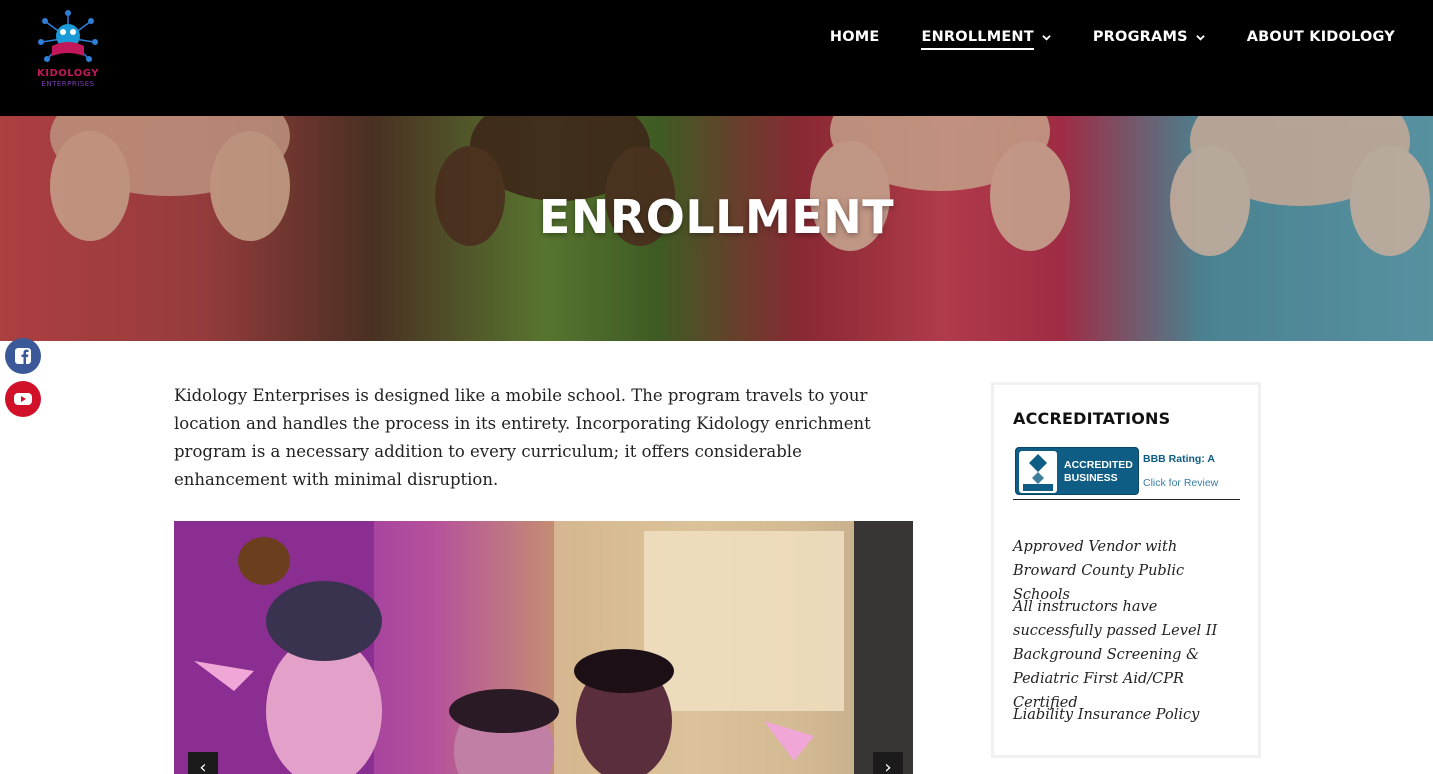 The height and width of the screenshot is (774, 1433). What do you see at coordinates (1092, 418) in the screenshot?
I see `sidebar-title: ACCREDITATIONS` at bounding box center [1092, 418].